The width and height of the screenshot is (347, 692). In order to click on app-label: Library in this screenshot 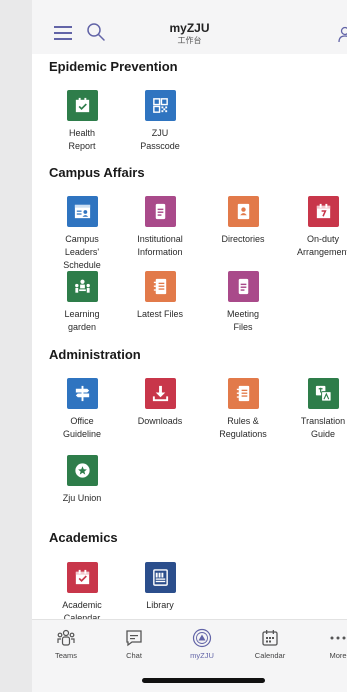, I will do `click(160, 605)`.